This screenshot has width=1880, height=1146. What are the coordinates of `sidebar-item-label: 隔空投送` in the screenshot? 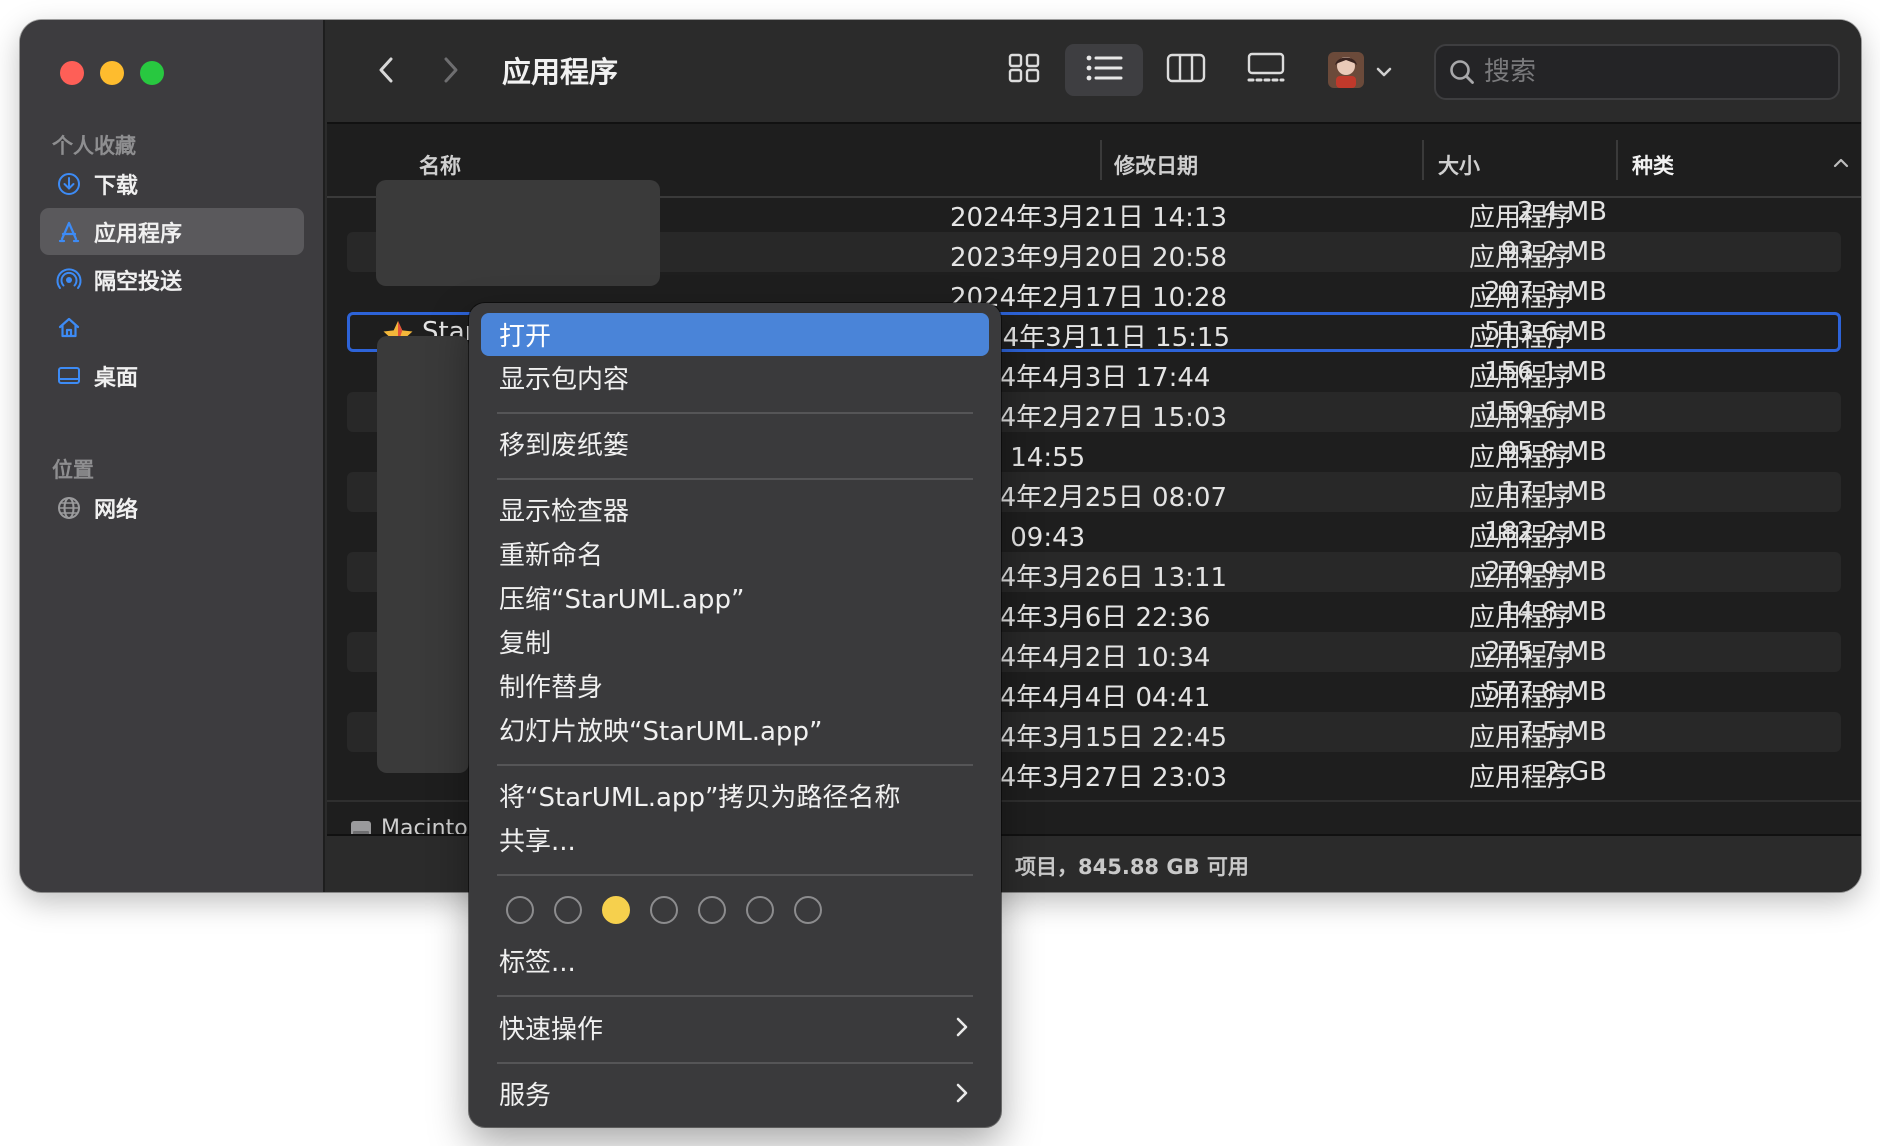 It's located at (138, 282).